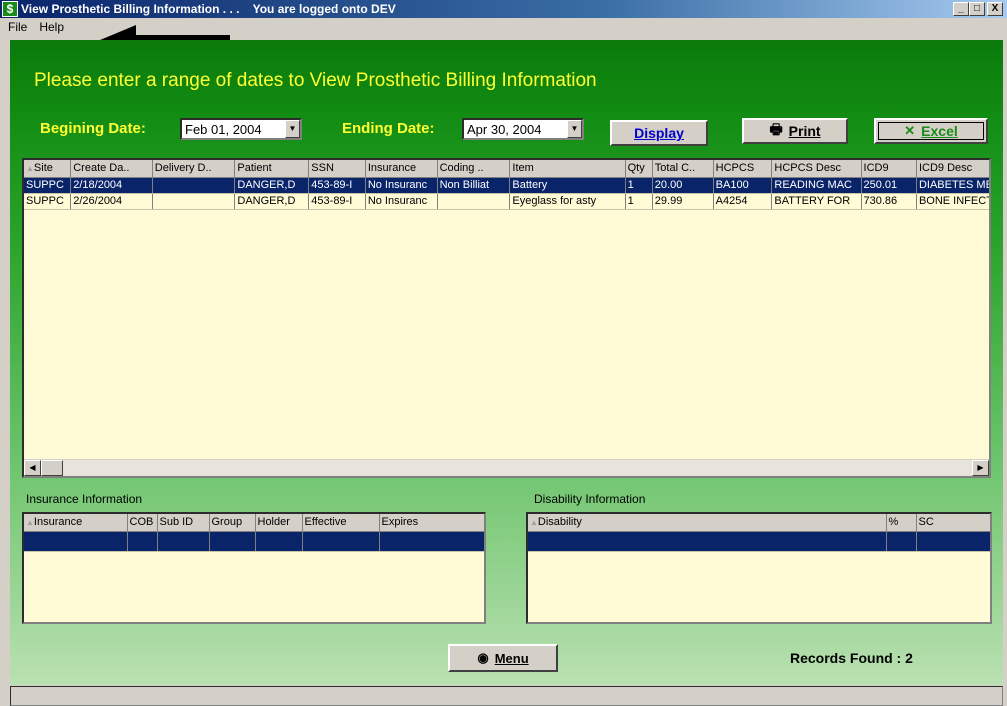 The height and width of the screenshot is (706, 1007). What do you see at coordinates (659, 133) in the screenshot?
I see `display-button: Display` at bounding box center [659, 133].